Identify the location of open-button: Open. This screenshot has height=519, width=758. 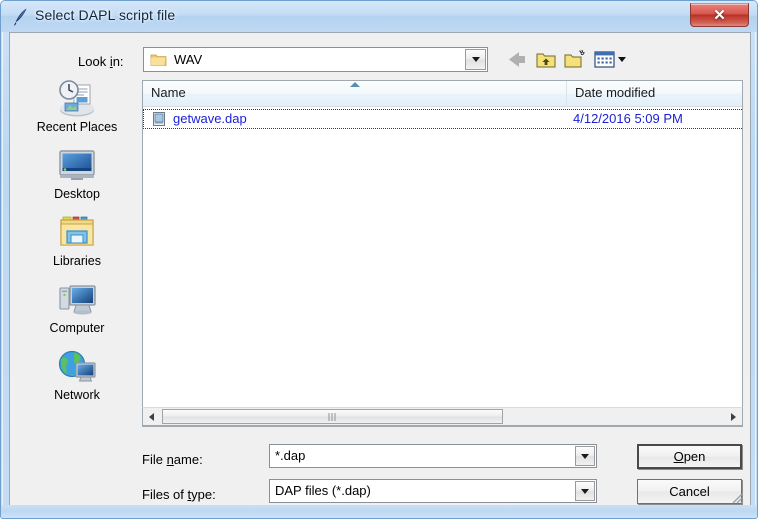
(689, 456).